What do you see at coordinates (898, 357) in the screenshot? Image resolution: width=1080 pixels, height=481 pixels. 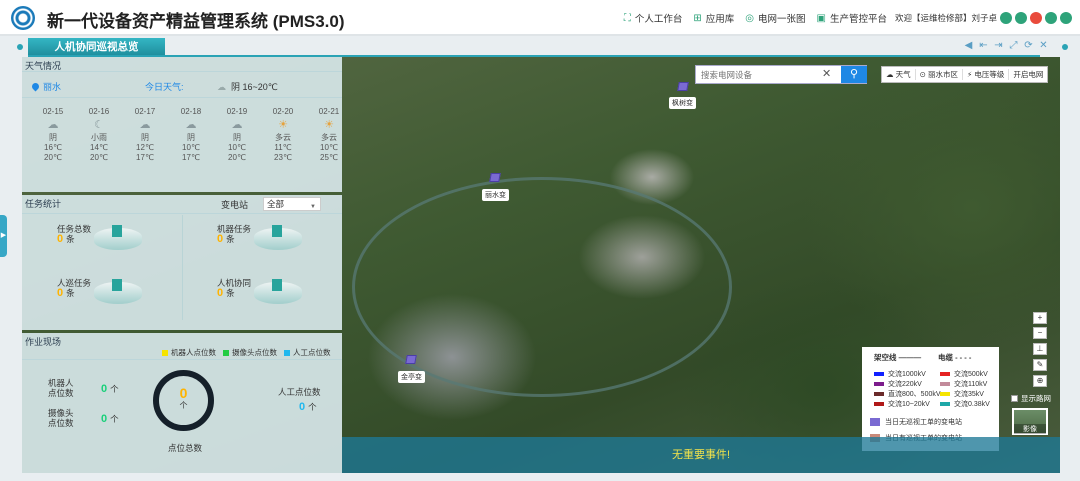 I see `legend-overhead: 架空线 ———` at bounding box center [898, 357].